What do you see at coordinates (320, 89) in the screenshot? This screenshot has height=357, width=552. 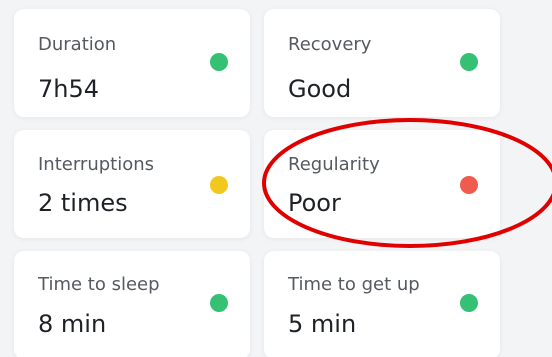 I see `recovery-value: Good` at bounding box center [320, 89].